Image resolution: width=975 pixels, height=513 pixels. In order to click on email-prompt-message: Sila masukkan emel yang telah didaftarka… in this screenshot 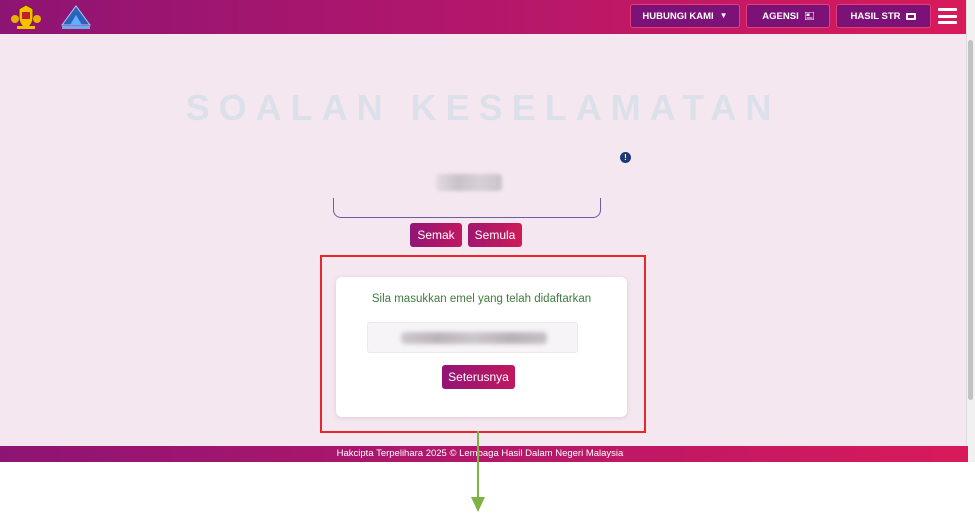, I will do `click(481, 299)`.